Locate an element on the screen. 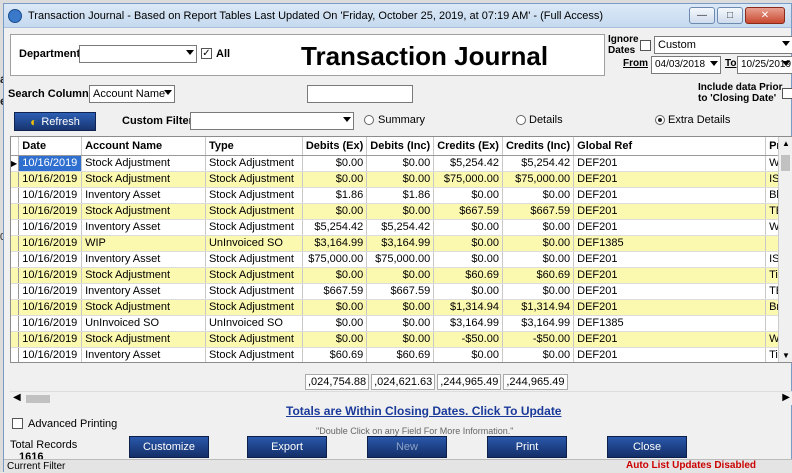 The image size is (792, 473). cell-debits-ex: $5,254.42 is located at coordinates (335, 227).